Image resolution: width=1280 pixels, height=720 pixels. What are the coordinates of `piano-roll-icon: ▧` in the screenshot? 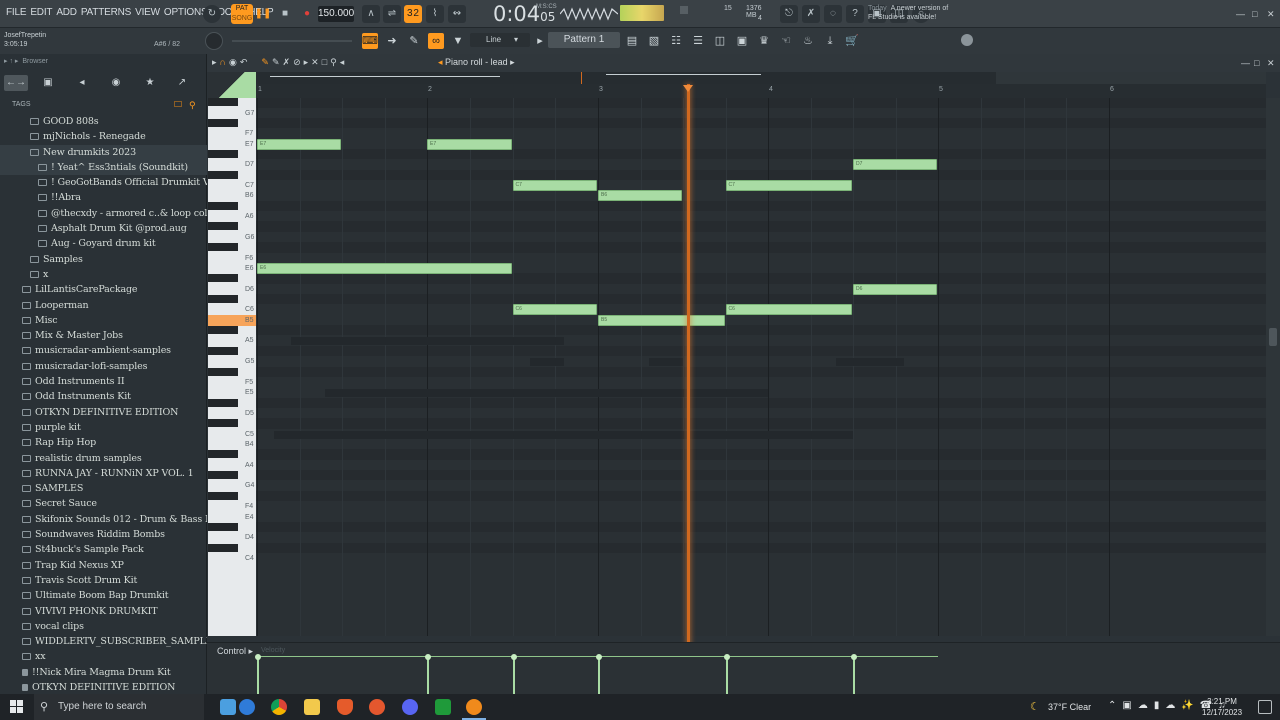 It's located at (654, 41).